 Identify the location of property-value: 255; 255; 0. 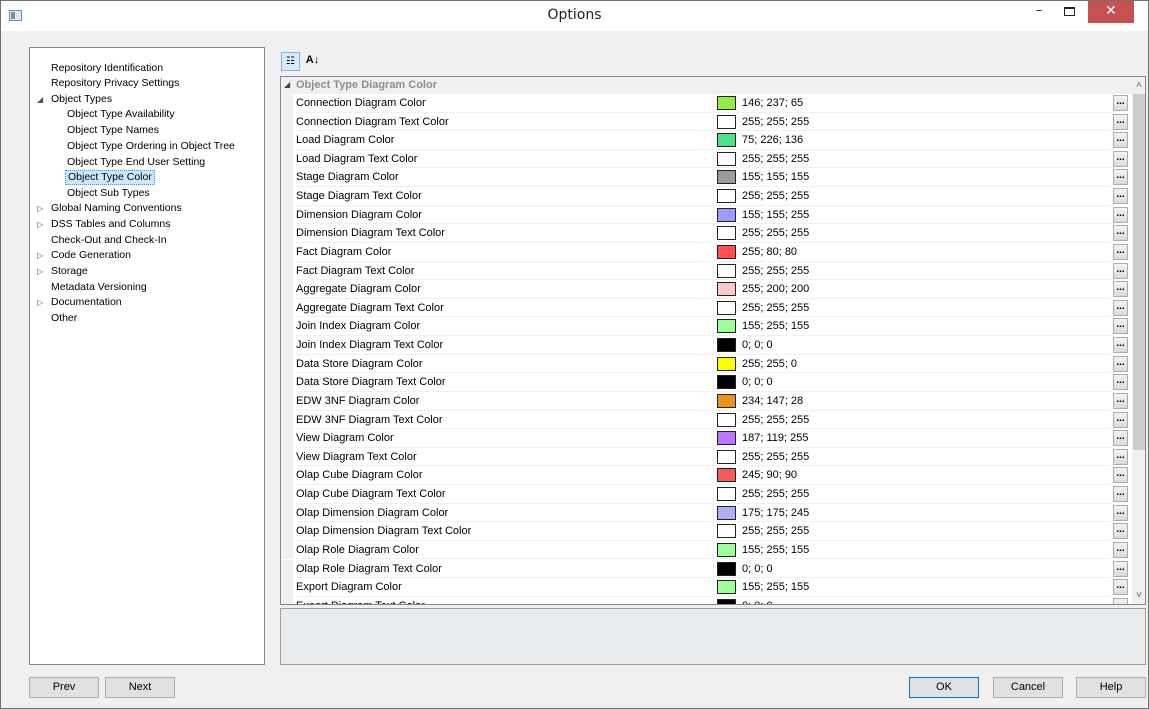
(912, 364).